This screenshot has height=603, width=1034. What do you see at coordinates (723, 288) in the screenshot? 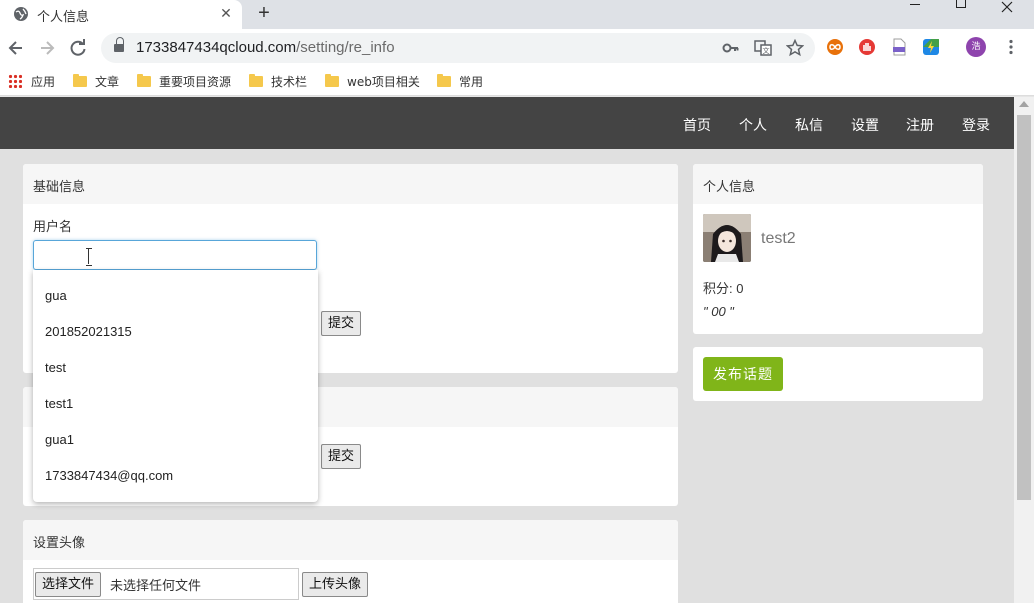
I see `profile-score: 积分: 0` at bounding box center [723, 288].